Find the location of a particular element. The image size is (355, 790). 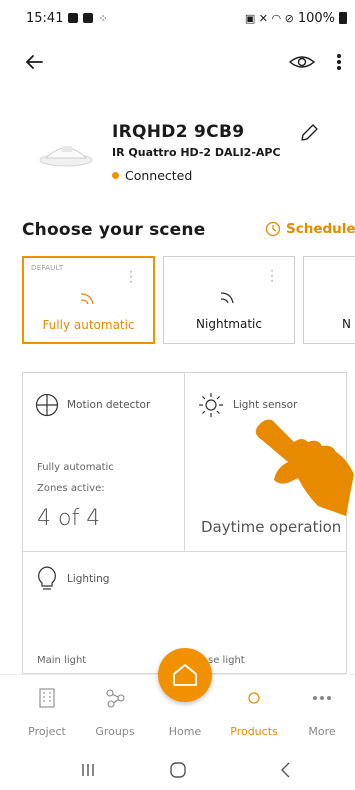

gallery-notification-icon is located at coordinates (73, 18).